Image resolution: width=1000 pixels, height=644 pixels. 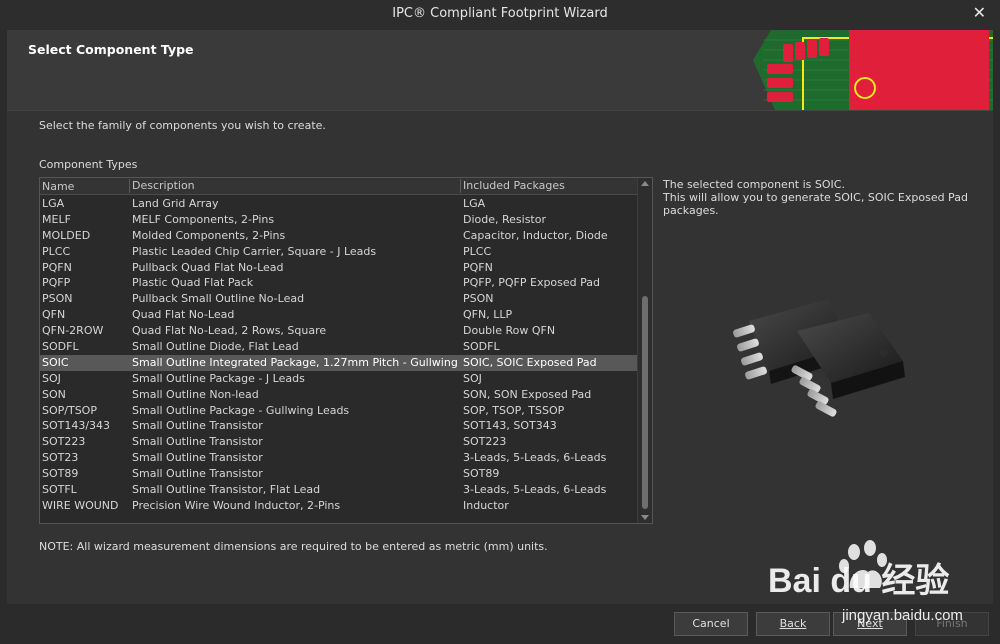 I want to click on next-button-label: Next, so click(x=870, y=623).